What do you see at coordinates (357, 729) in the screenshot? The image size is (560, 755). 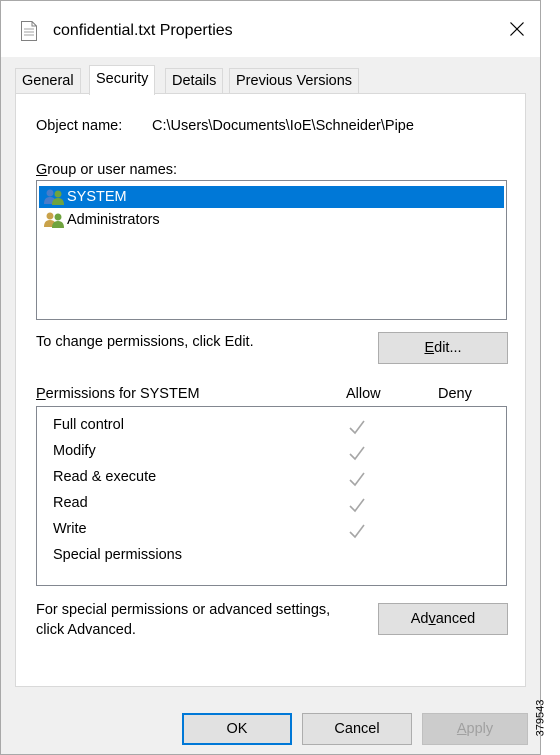 I see `cancel-button: Cancel` at bounding box center [357, 729].